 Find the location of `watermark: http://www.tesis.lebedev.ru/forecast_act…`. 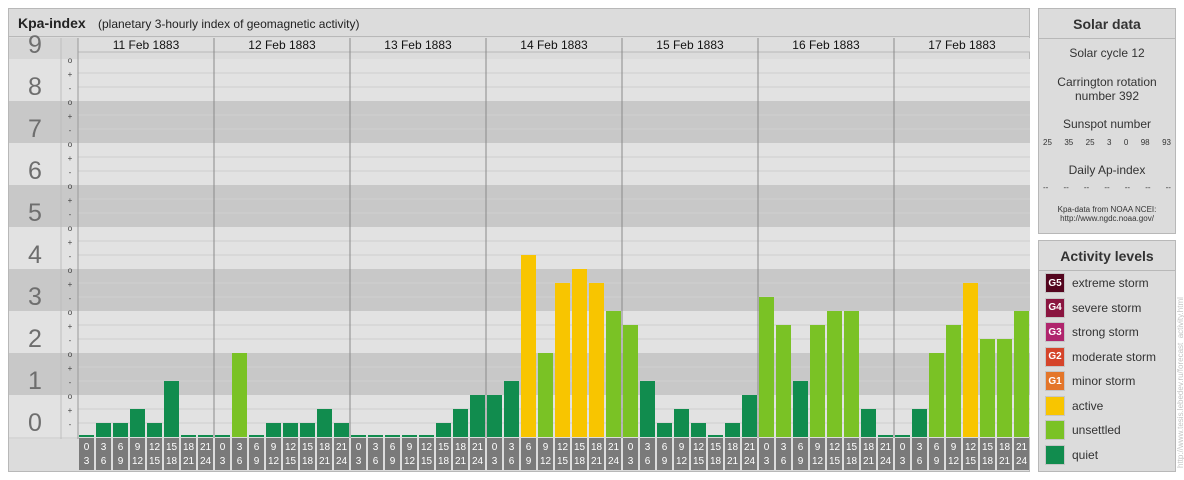

watermark: http://www.tesis.lebedev.ru/forecast_act… is located at coordinates (1180, 382).